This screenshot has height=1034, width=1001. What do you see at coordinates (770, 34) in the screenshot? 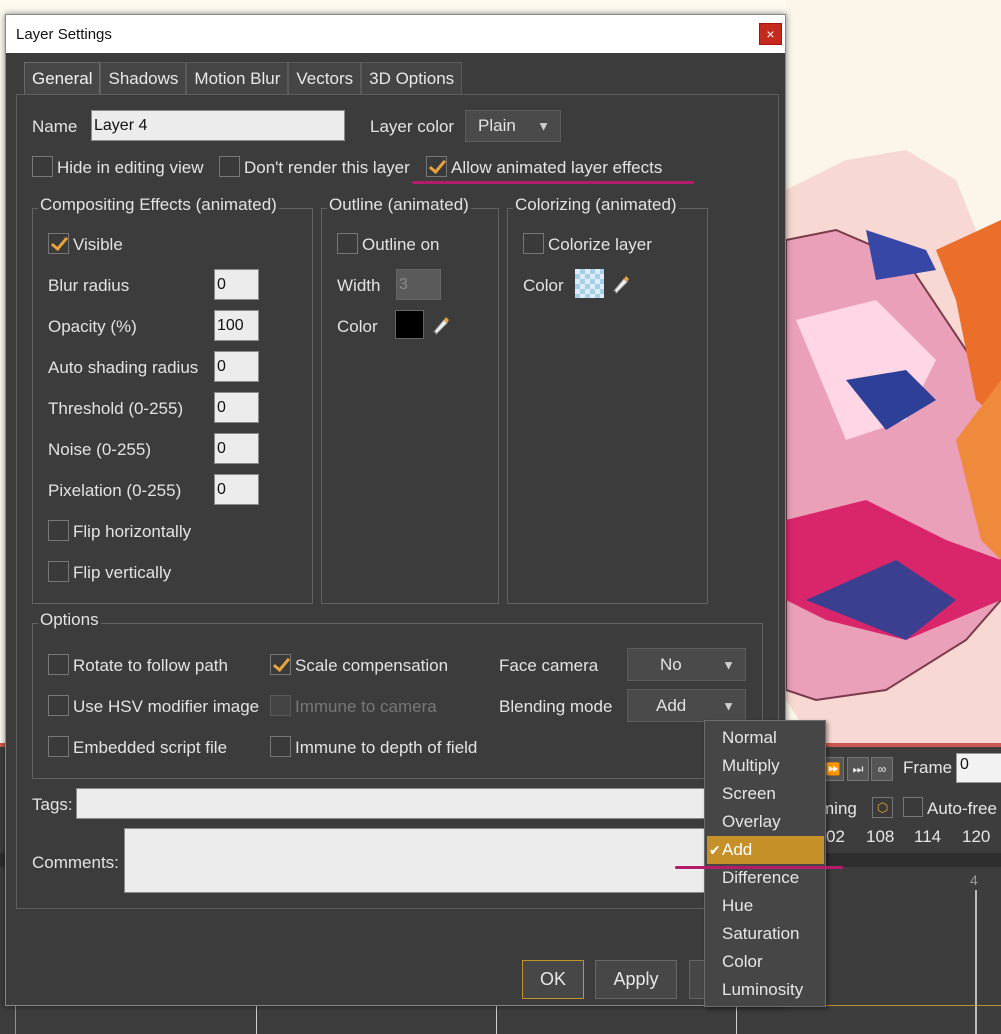
I see `close-button: ×` at bounding box center [770, 34].